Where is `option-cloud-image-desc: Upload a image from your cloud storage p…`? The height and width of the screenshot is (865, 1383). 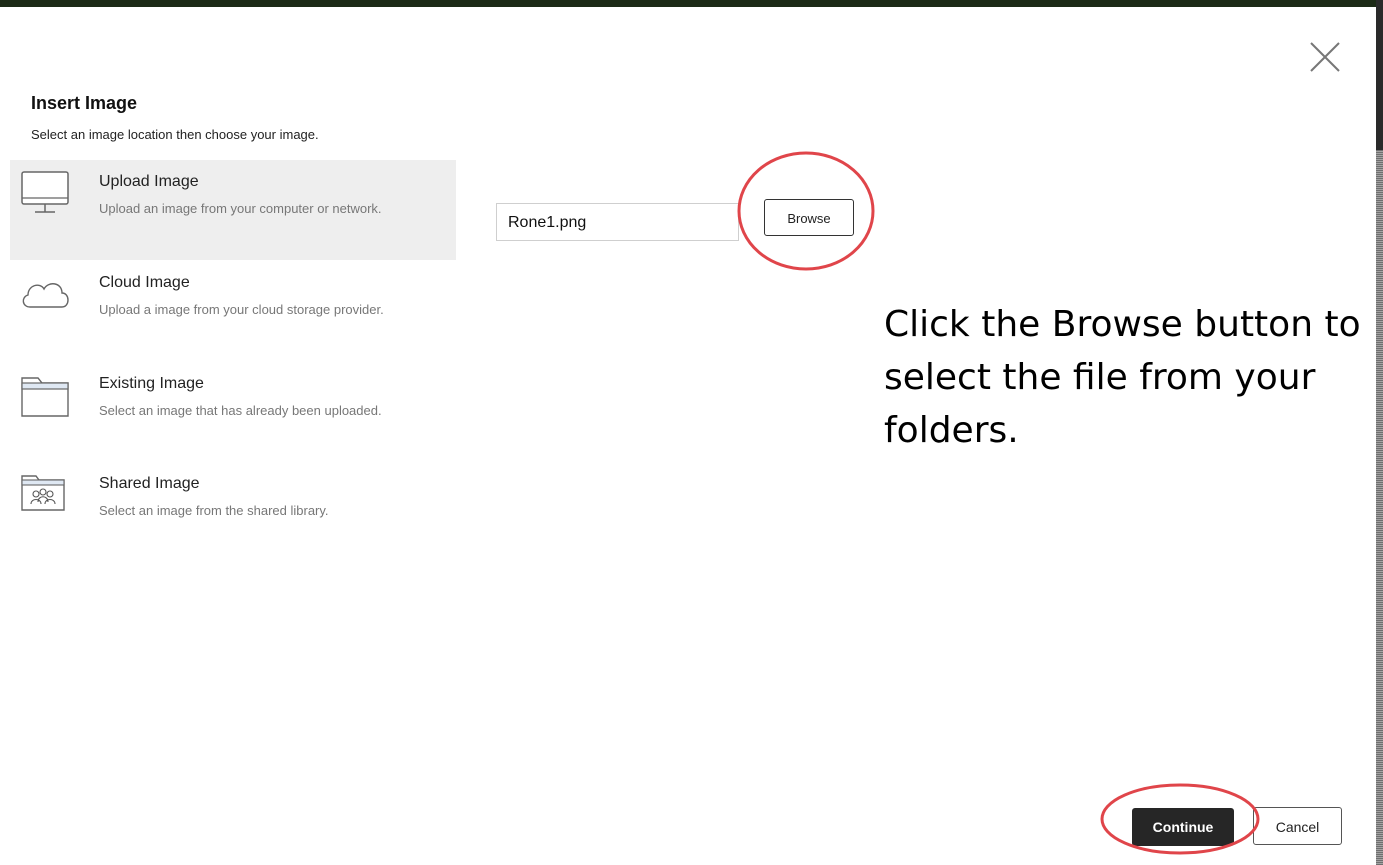
option-cloud-image-desc: Upload a image from your cloud storage p… is located at coordinates (241, 309).